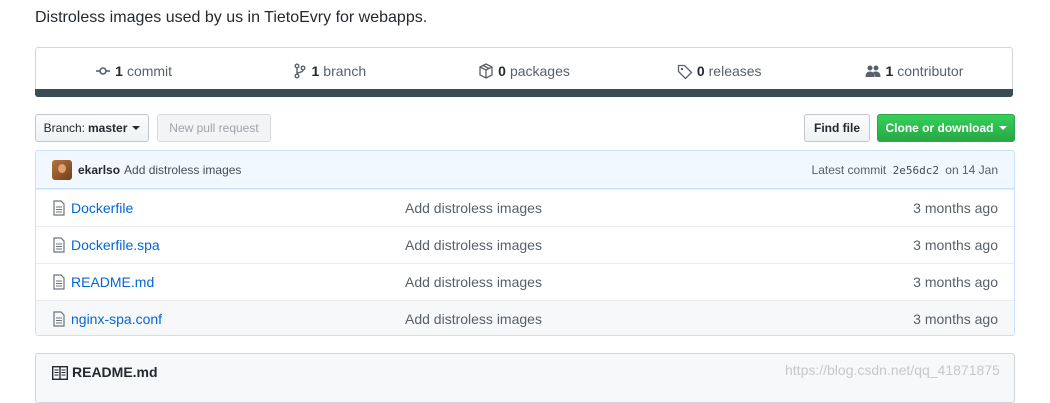 This screenshot has width=1050, height=403. Describe the element at coordinates (685, 71) in the screenshot. I see `tag-icon` at that location.